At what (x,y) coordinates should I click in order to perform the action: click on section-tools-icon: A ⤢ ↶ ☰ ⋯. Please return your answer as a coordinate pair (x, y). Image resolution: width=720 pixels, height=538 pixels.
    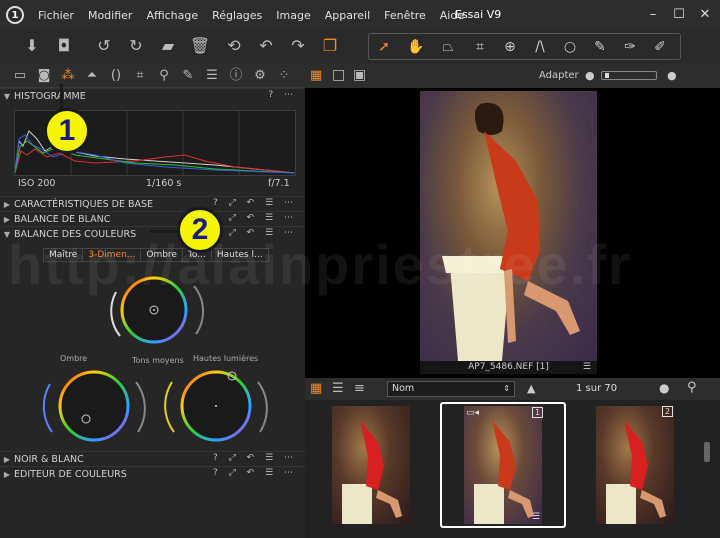
    Looking at the image, I should click on (254, 218).